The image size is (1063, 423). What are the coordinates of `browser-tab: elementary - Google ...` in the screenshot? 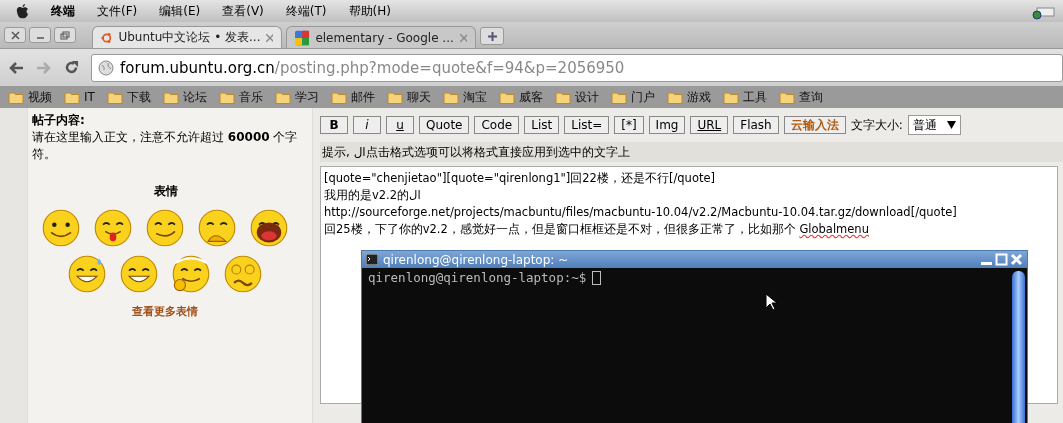 It's located at (381, 37).